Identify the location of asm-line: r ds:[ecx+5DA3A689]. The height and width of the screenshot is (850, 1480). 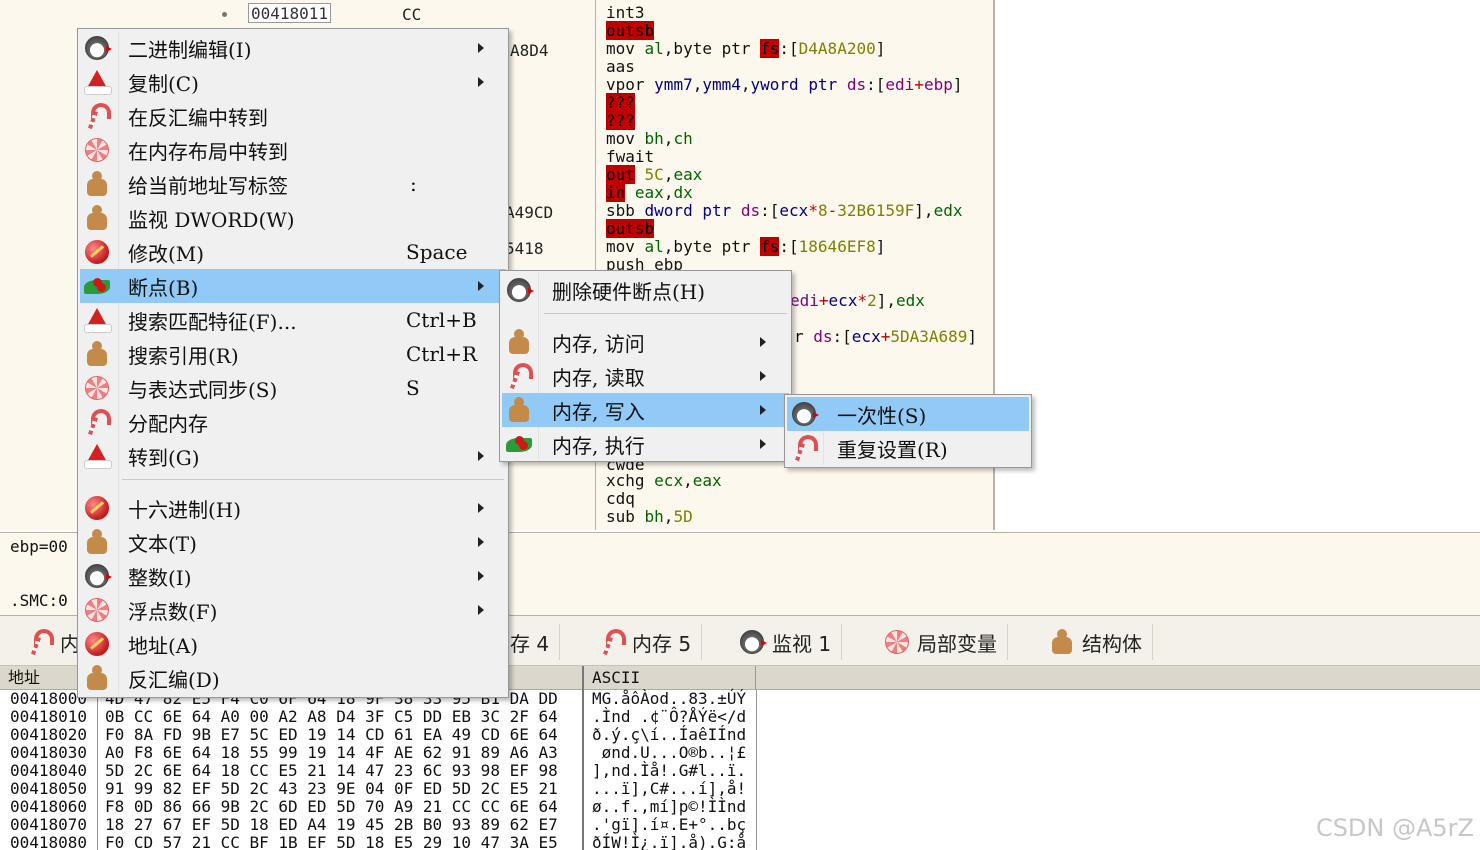
(885, 337).